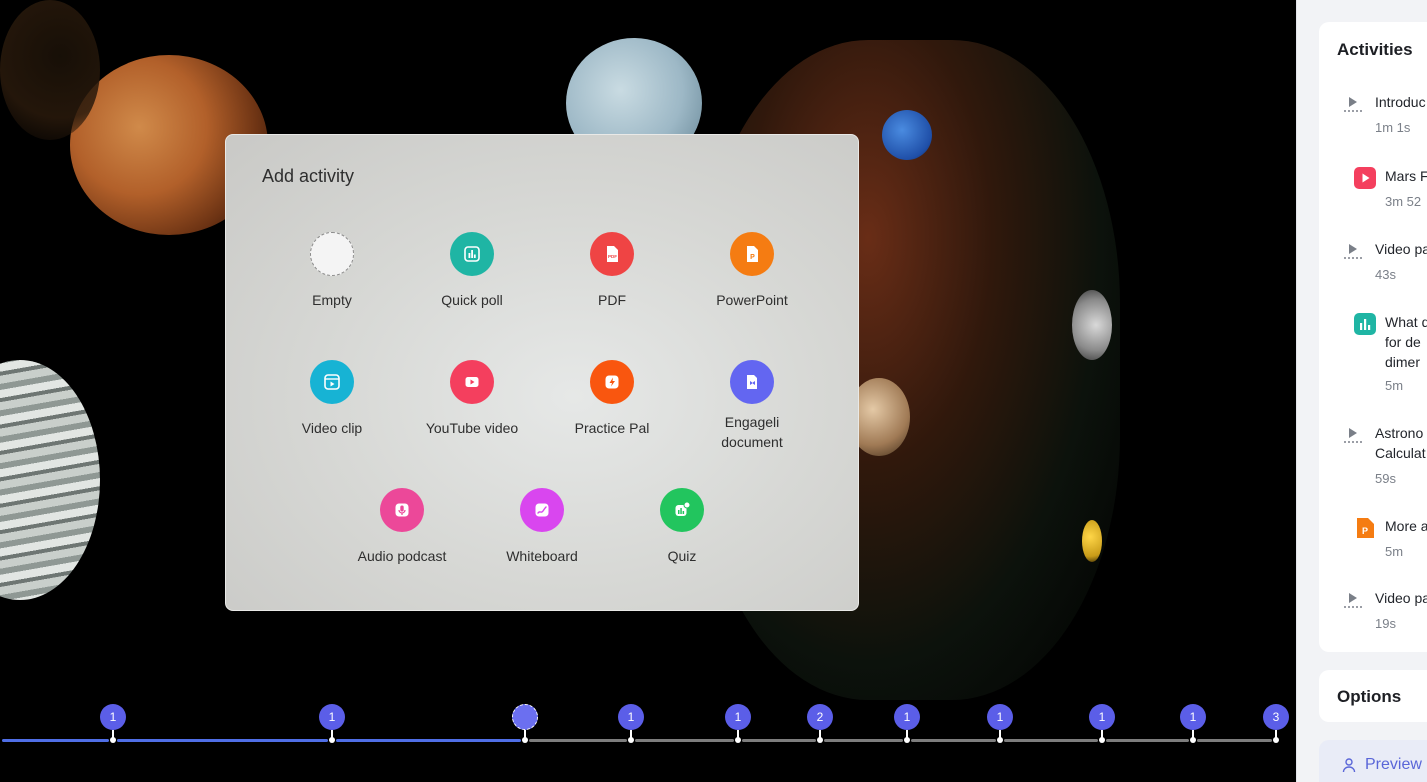 This screenshot has height=782, width=1427. I want to click on activity-tile-engageli-document: Engageli document, so click(752, 406).